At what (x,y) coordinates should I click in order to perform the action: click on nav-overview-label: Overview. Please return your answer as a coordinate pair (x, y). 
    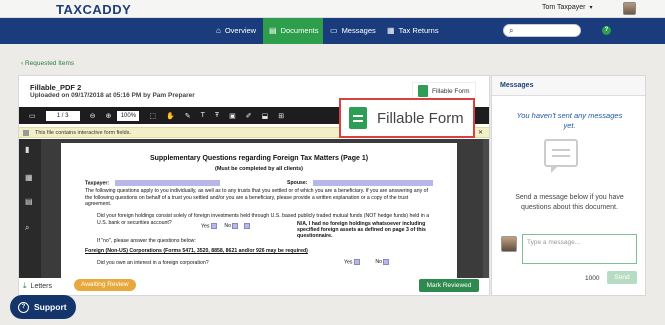
    Looking at the image, I should click on (240, 30).